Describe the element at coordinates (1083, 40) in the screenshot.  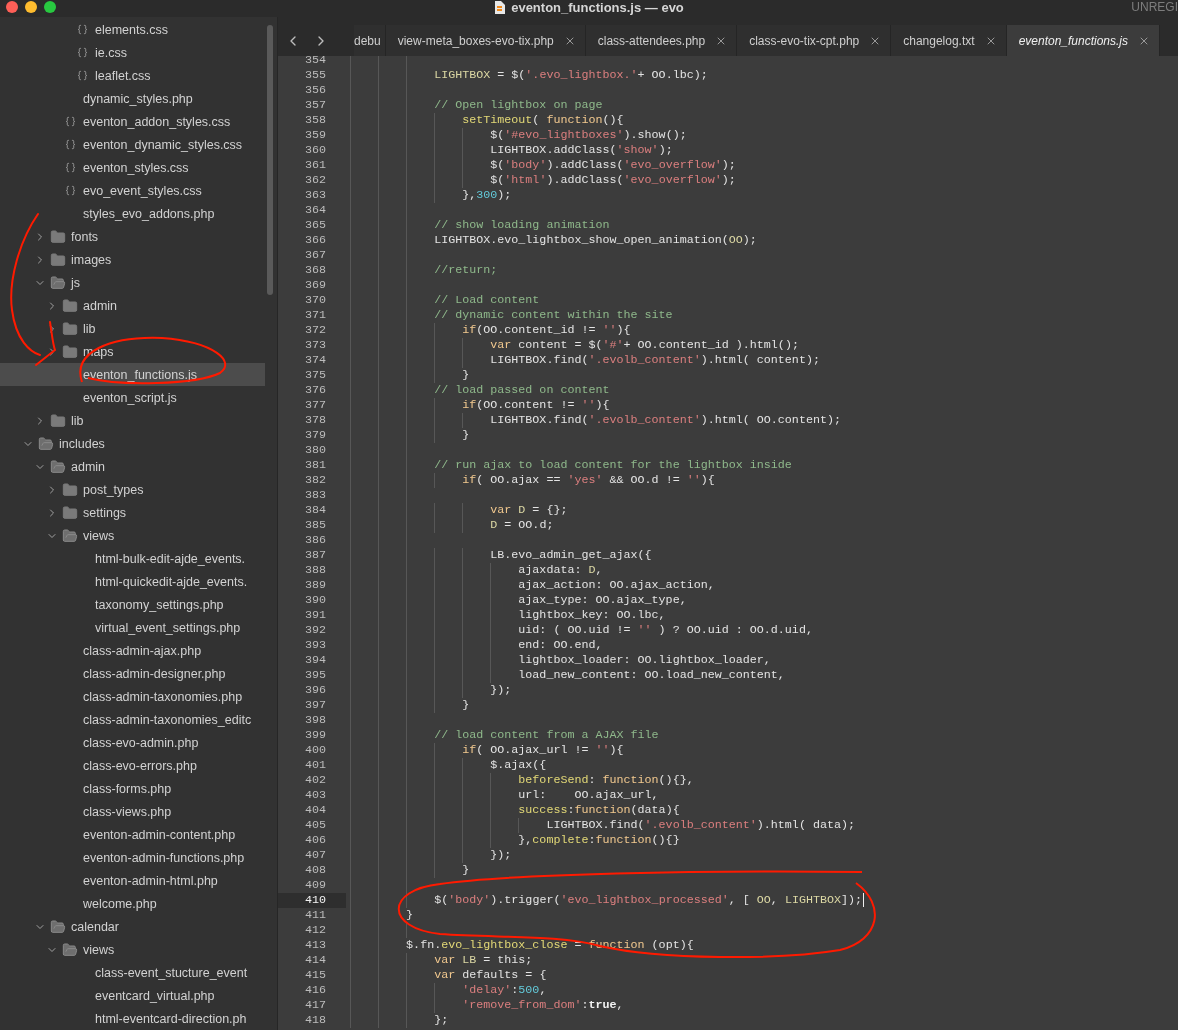
I see `file-tab: eventon_functions.js` at that location.